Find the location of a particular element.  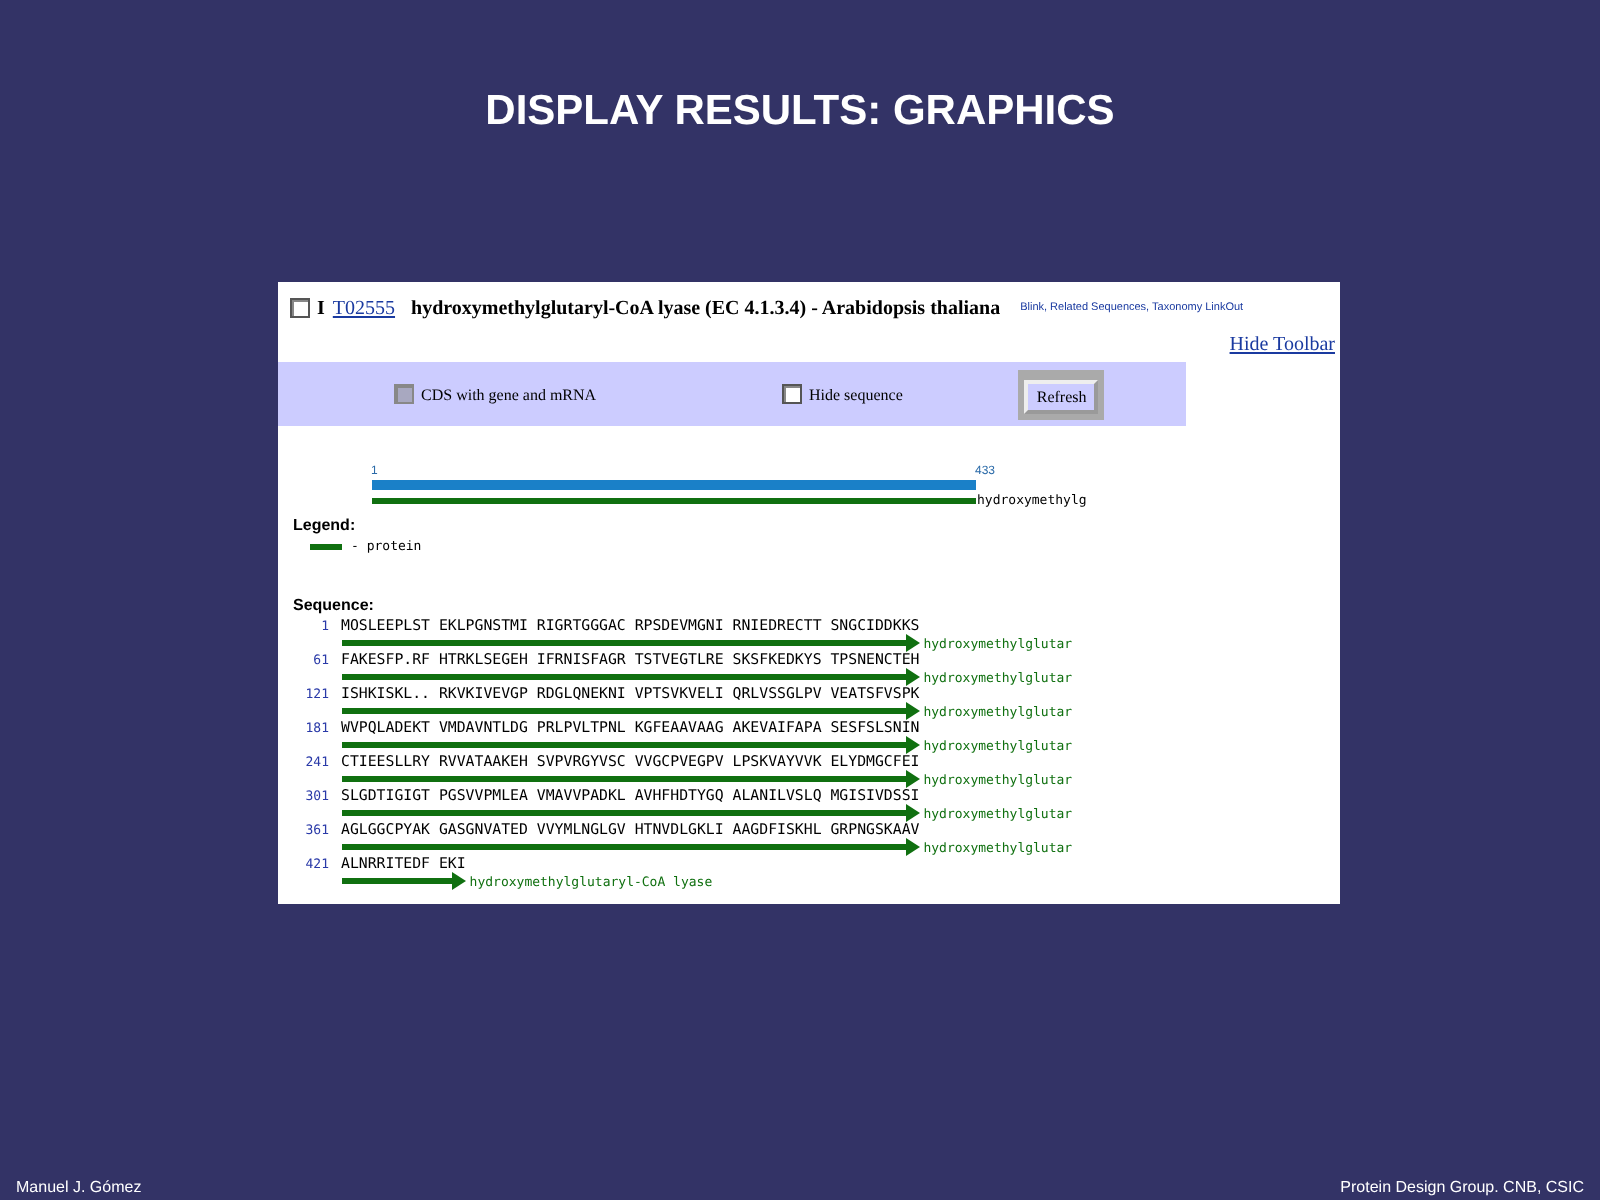

option-label: Hide sequence is located at coordinates (856, 394).